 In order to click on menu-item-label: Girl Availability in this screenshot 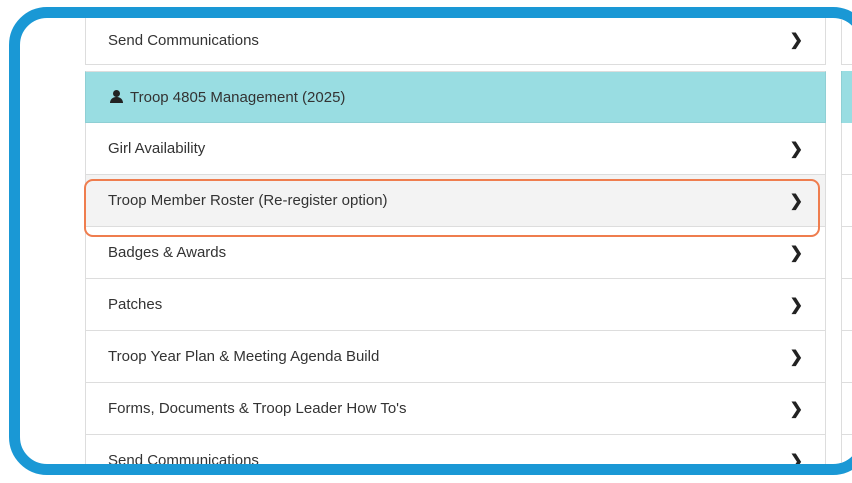, I will do `click(157, 148)`.